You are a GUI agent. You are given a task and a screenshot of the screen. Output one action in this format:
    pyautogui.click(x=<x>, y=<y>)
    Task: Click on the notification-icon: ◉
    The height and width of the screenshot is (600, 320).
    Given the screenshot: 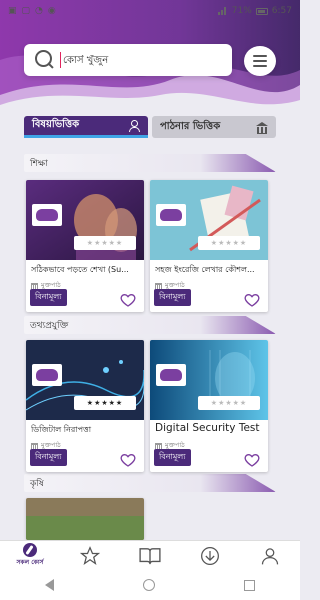 What is the action you would take?
    pyautogui.click(x=51, y=11)
    